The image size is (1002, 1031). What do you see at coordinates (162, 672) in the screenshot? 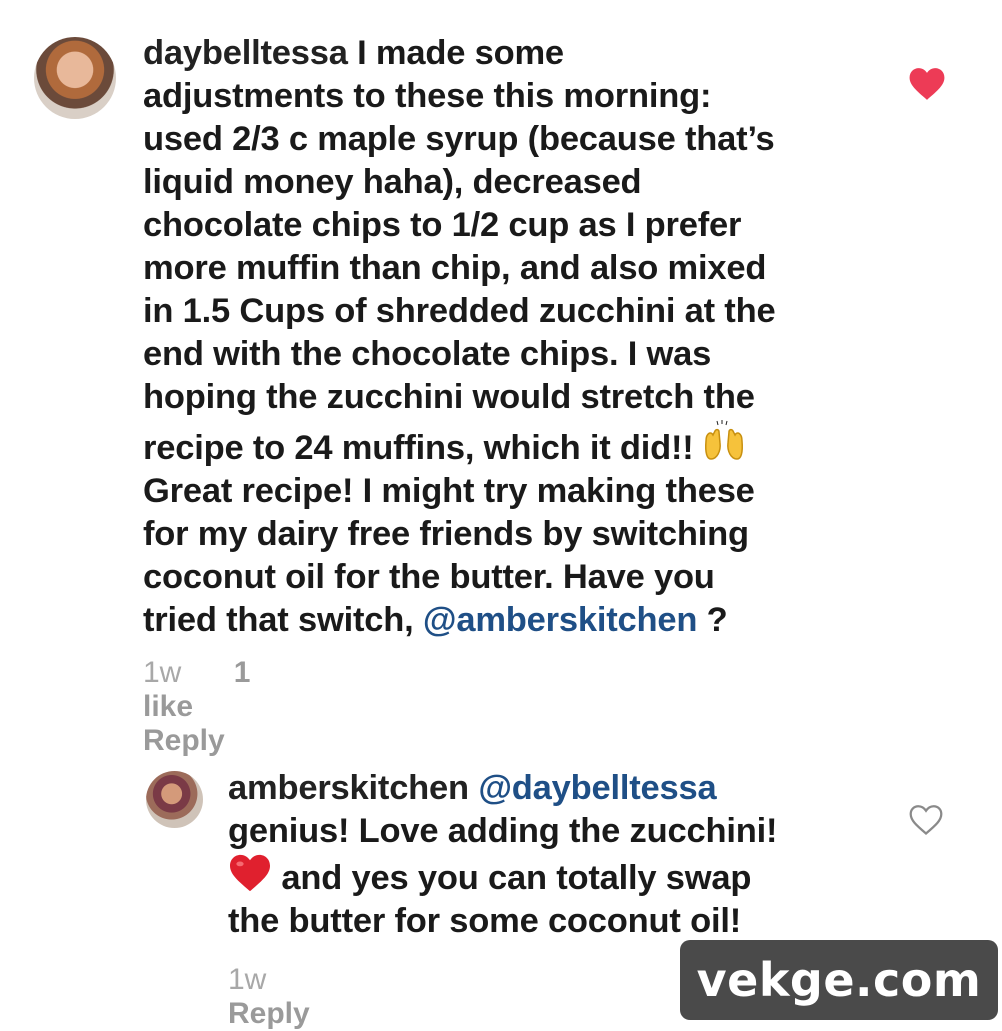
I see `comment-timestamp: 1w` at bounding box center [162, 672].